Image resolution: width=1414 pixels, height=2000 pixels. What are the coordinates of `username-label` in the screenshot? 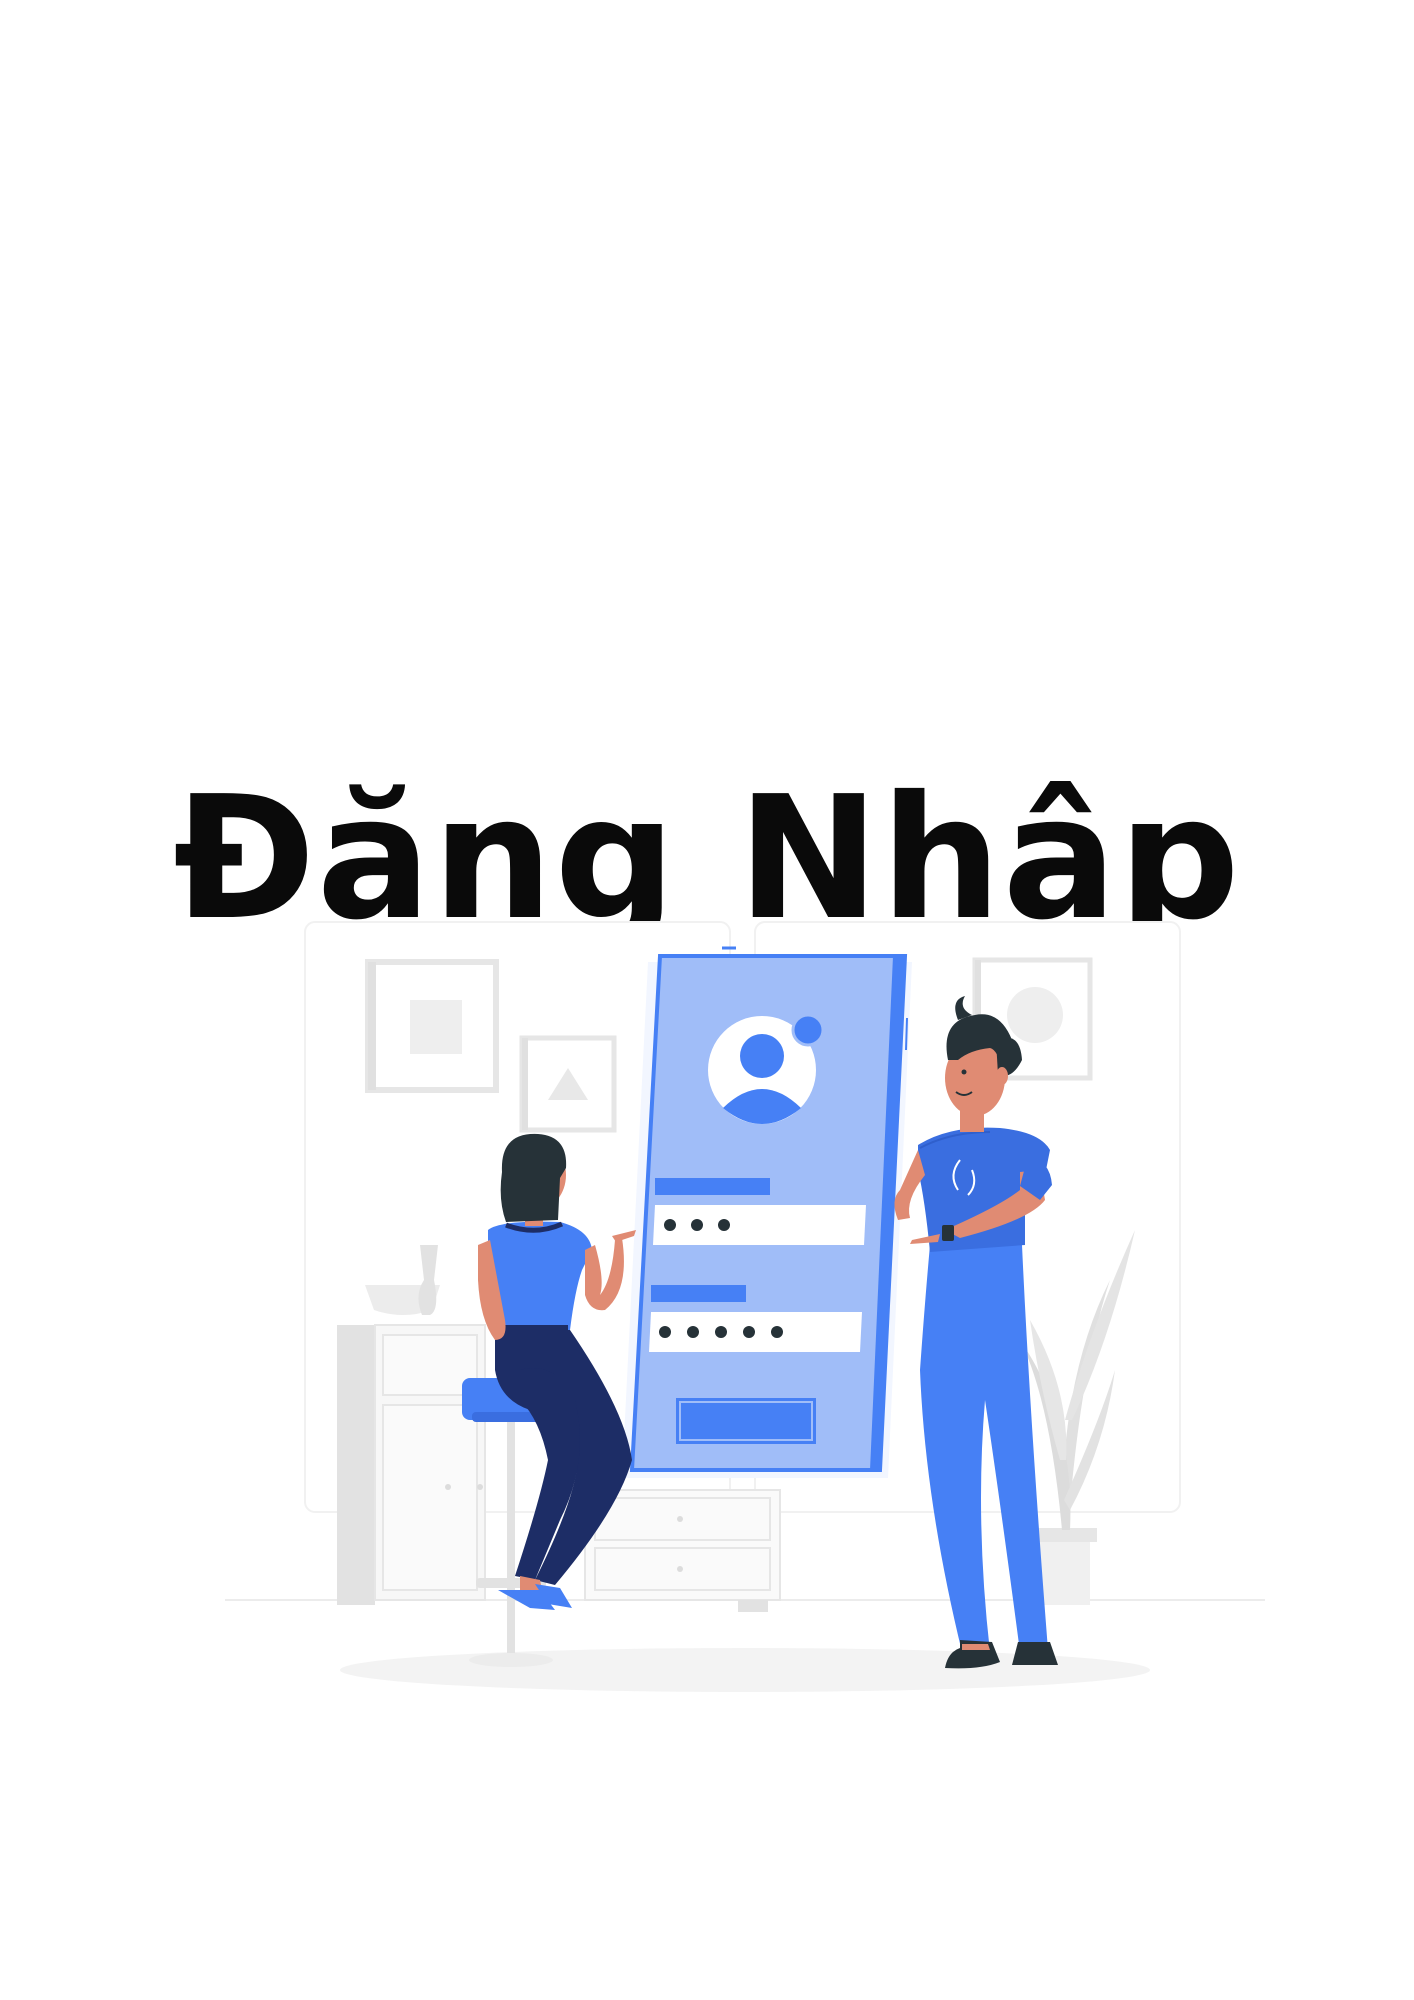 It's located at (712, 1186).